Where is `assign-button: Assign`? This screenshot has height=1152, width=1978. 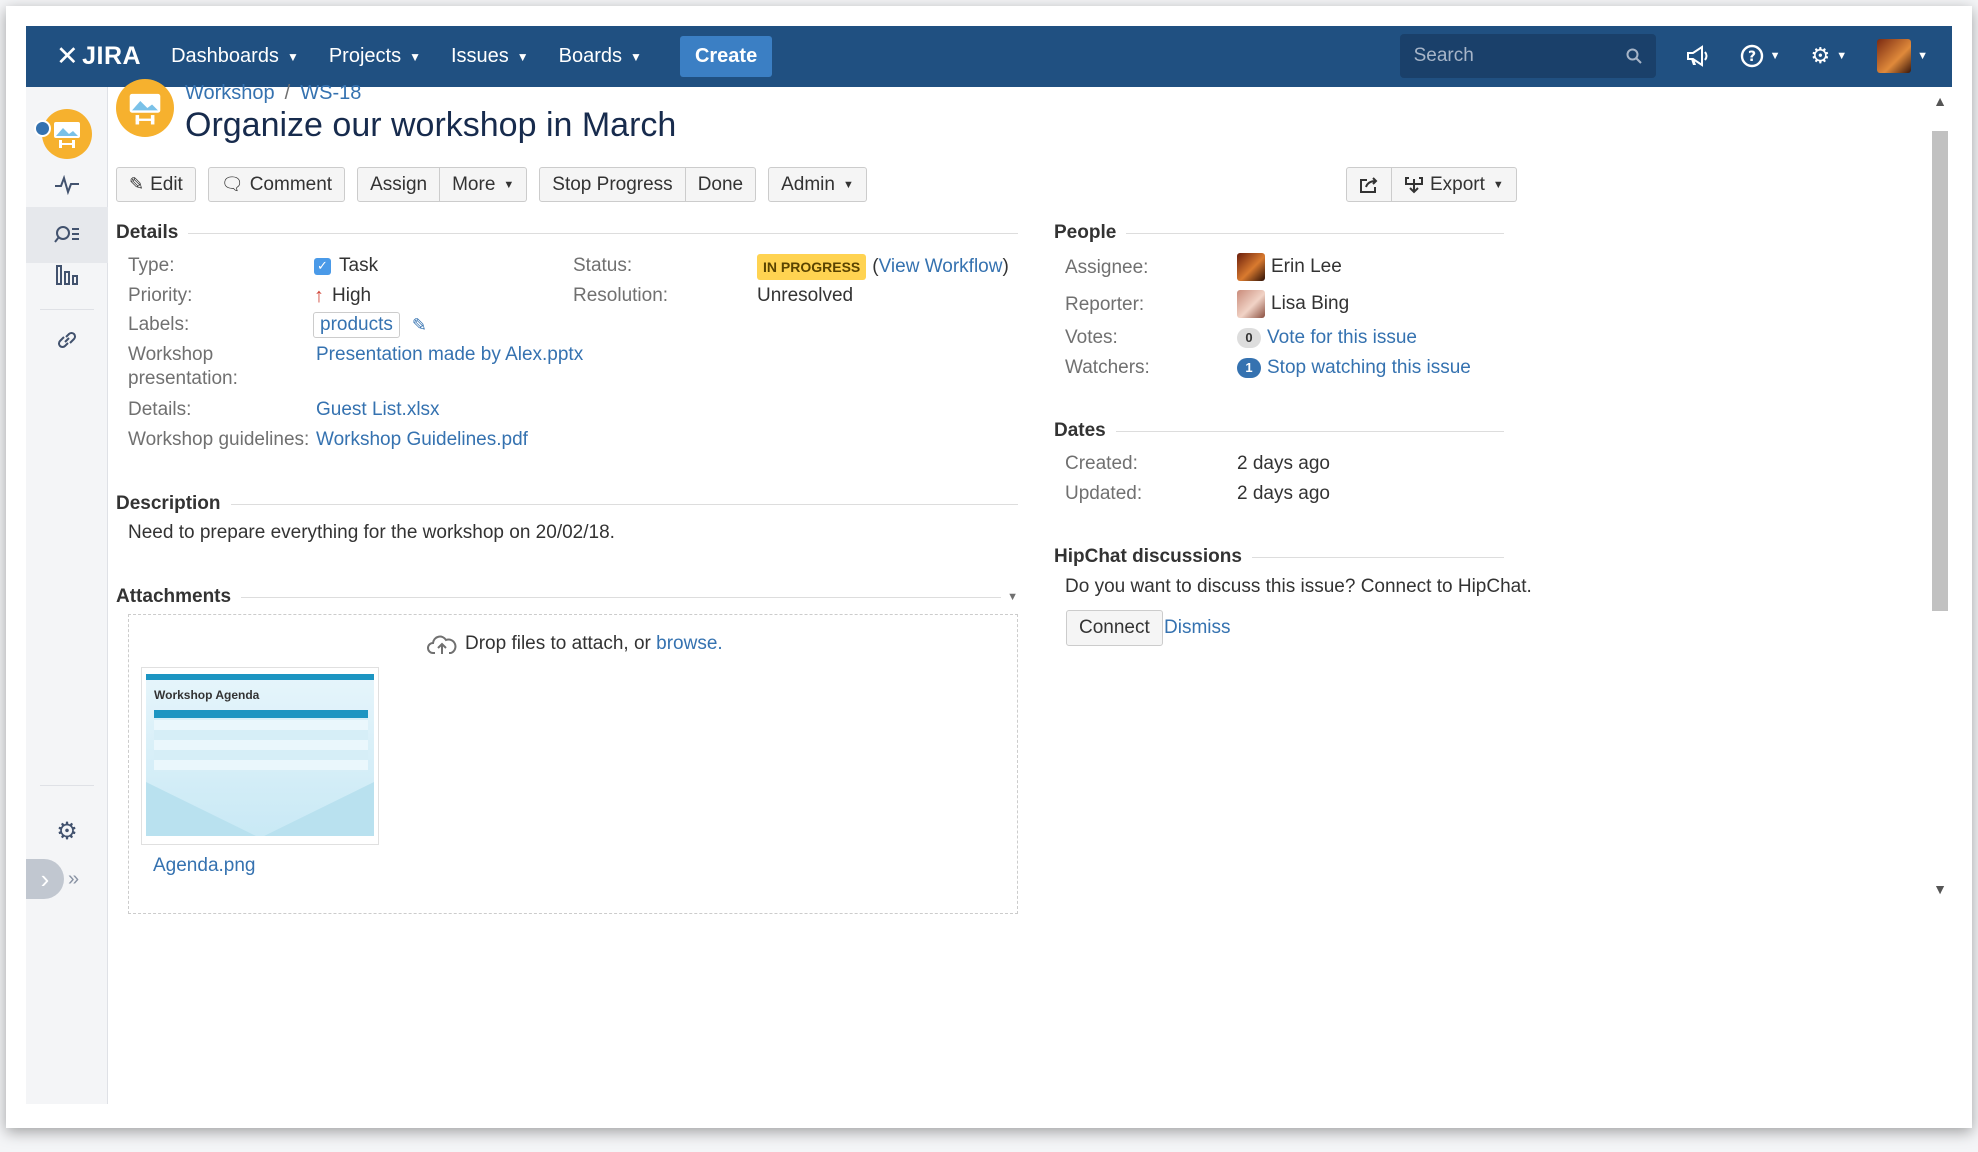
assign-button: Assign is located at coordinates (399, 184).